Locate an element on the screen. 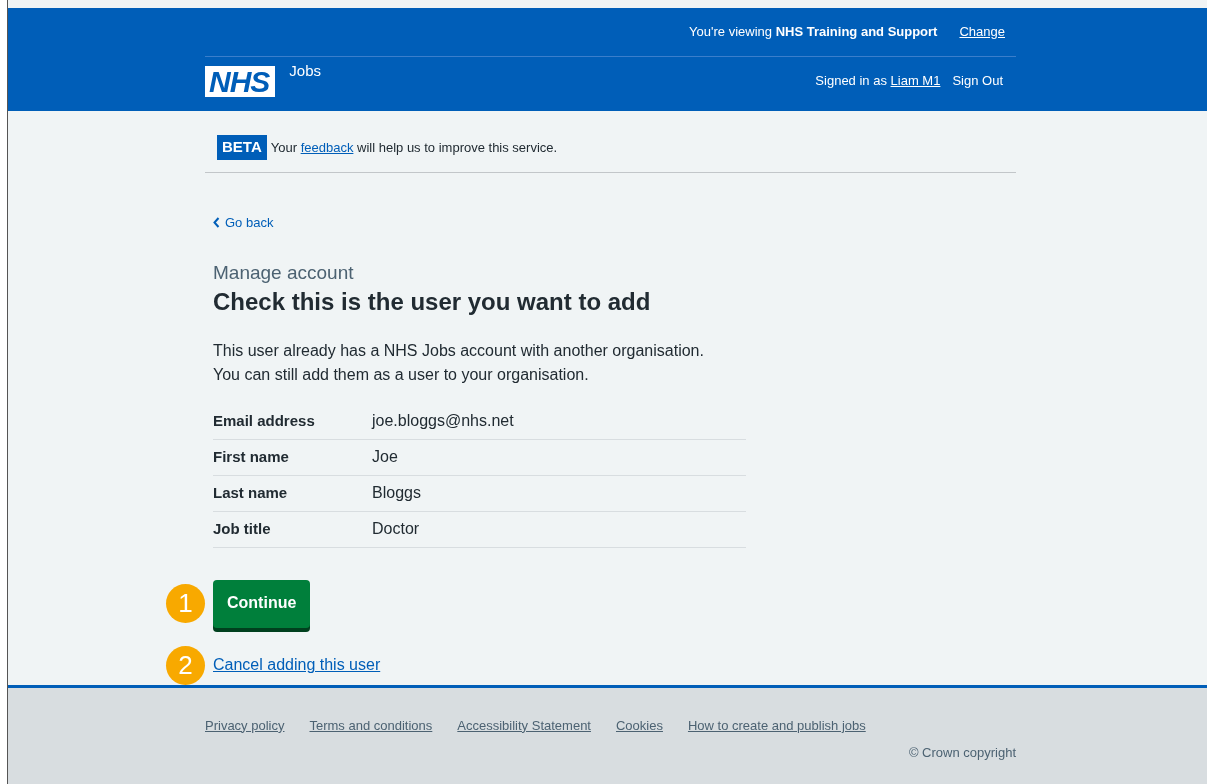 Image resolution: width=1207 pixels, height=784 pixels. footer-link: Cookies is located at coordinates (639, 725).